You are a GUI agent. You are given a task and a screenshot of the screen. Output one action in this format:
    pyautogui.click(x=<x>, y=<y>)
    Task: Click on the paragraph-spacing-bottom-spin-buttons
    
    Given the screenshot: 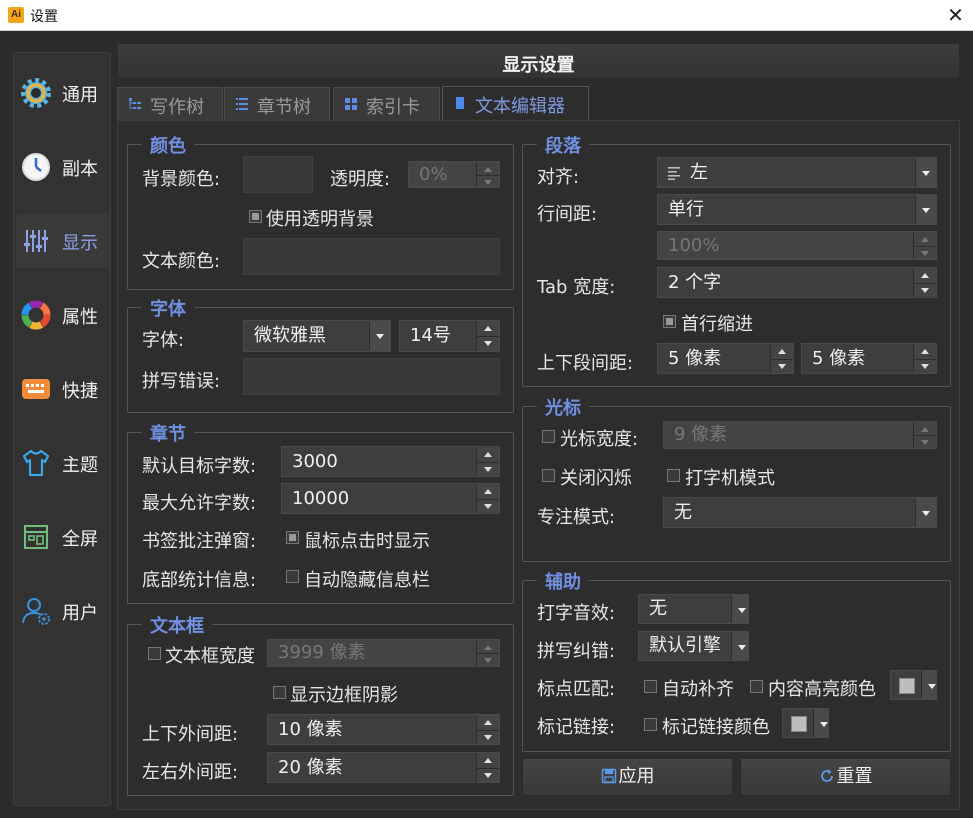 What is the action you would take?
    pyautogui.click(x=924, y=358)
    